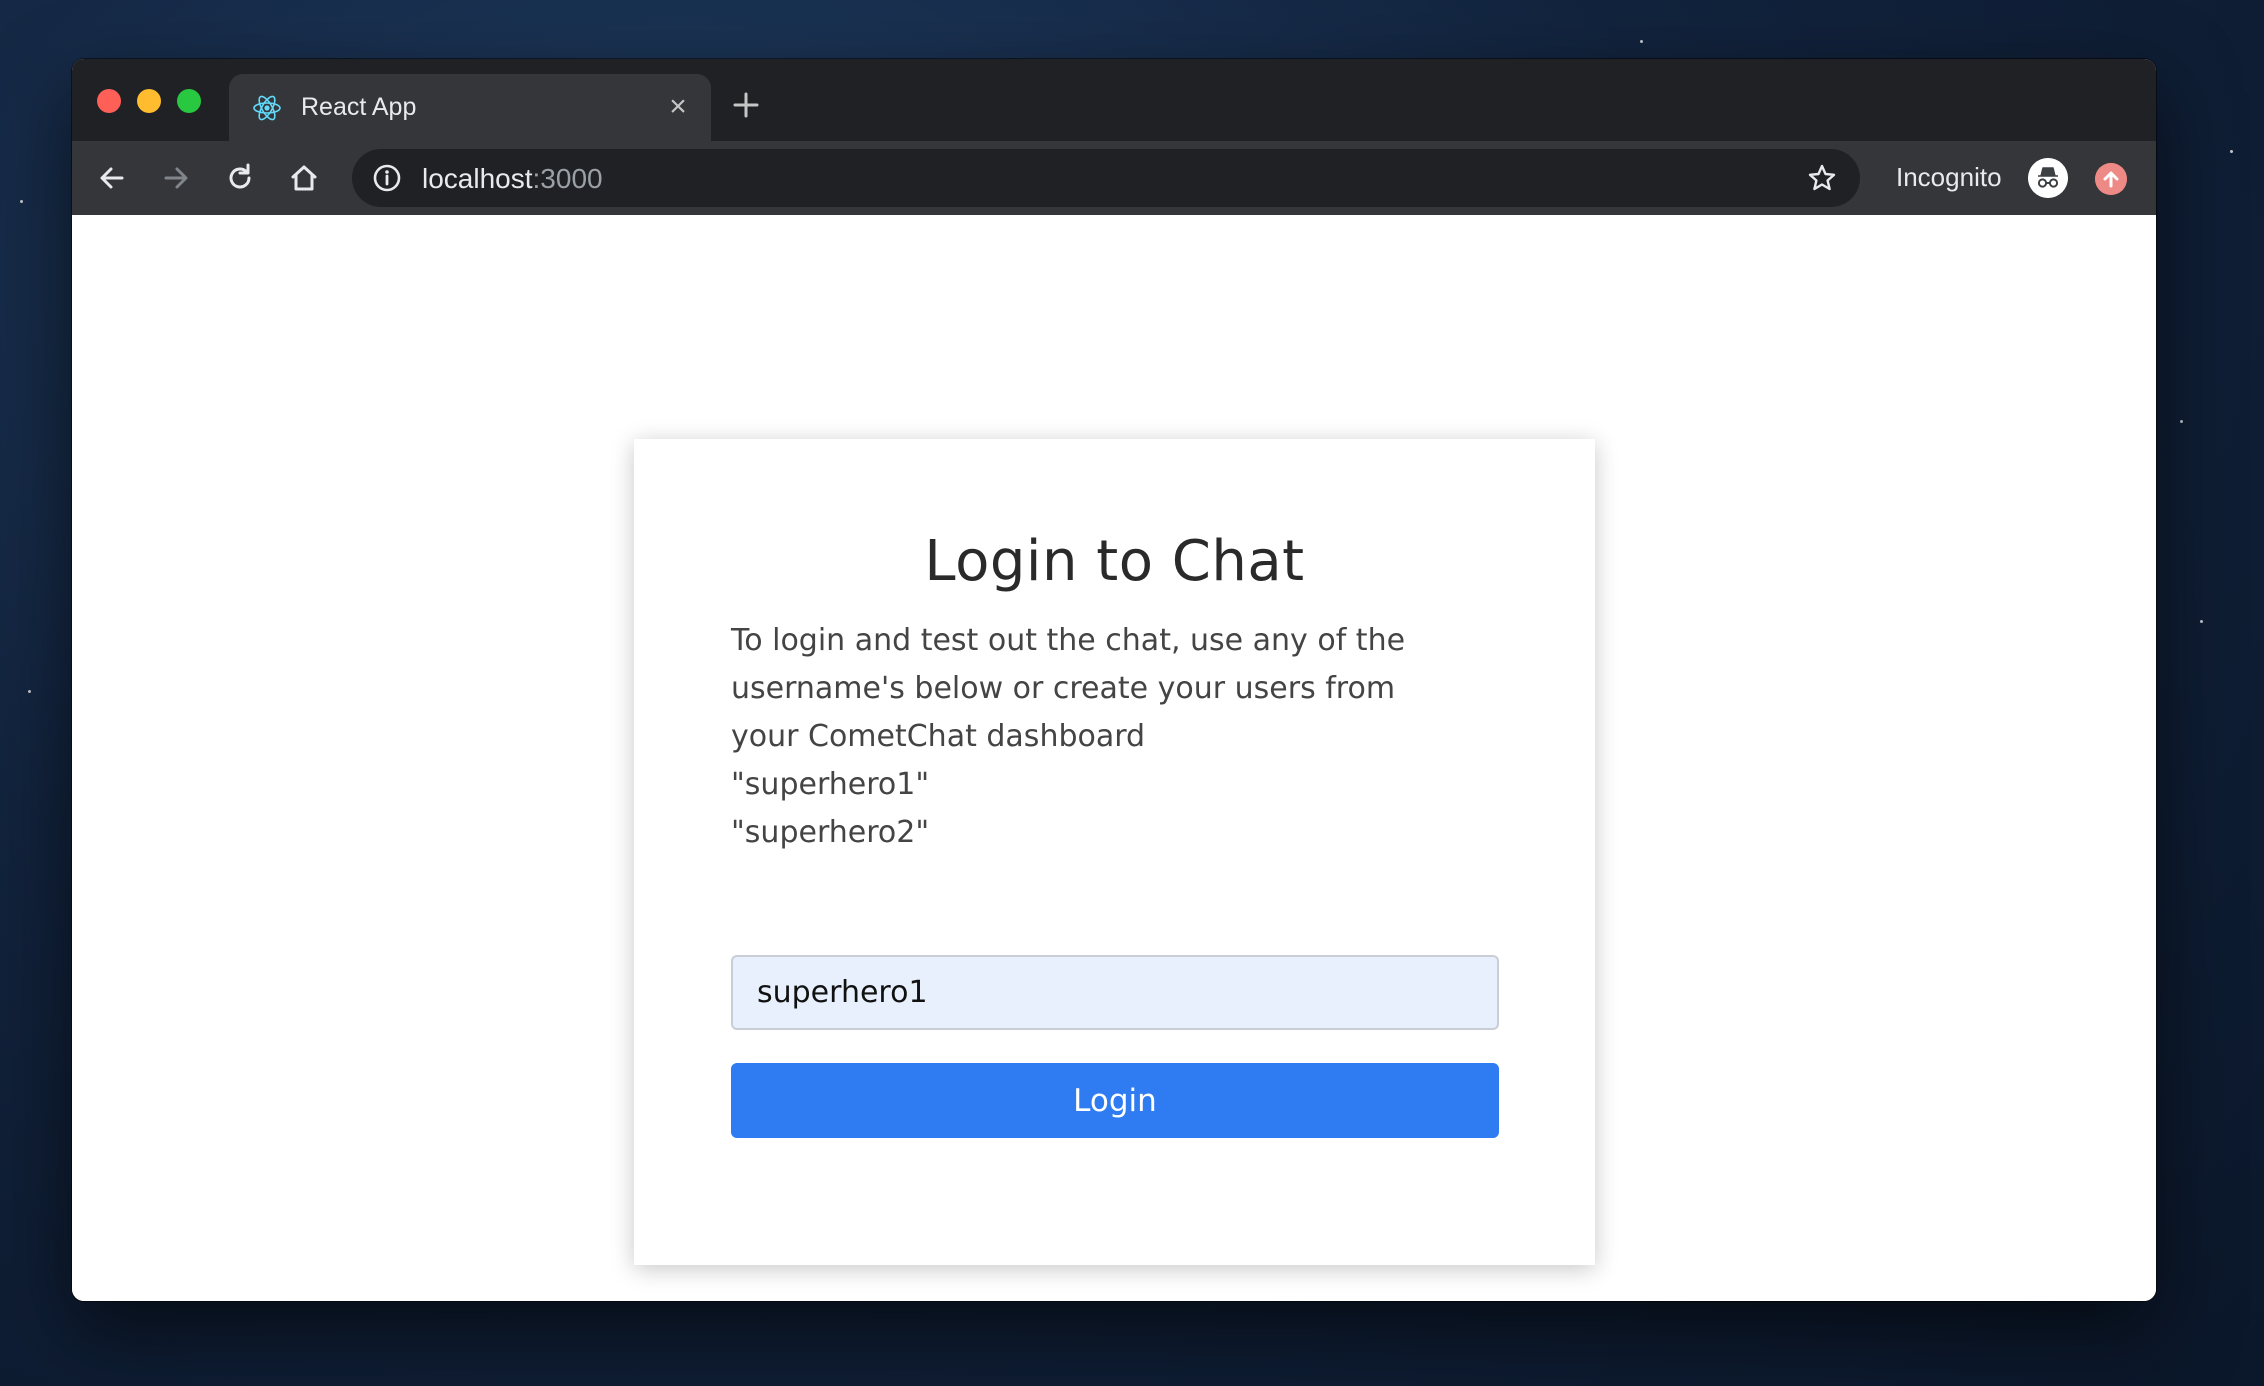 The width and height of the screenshot is (2264, 1386). What do you see at coordinates (189, 101) in the screenshot?
I see `maximize-window-button` at bounding box center [189, 101].